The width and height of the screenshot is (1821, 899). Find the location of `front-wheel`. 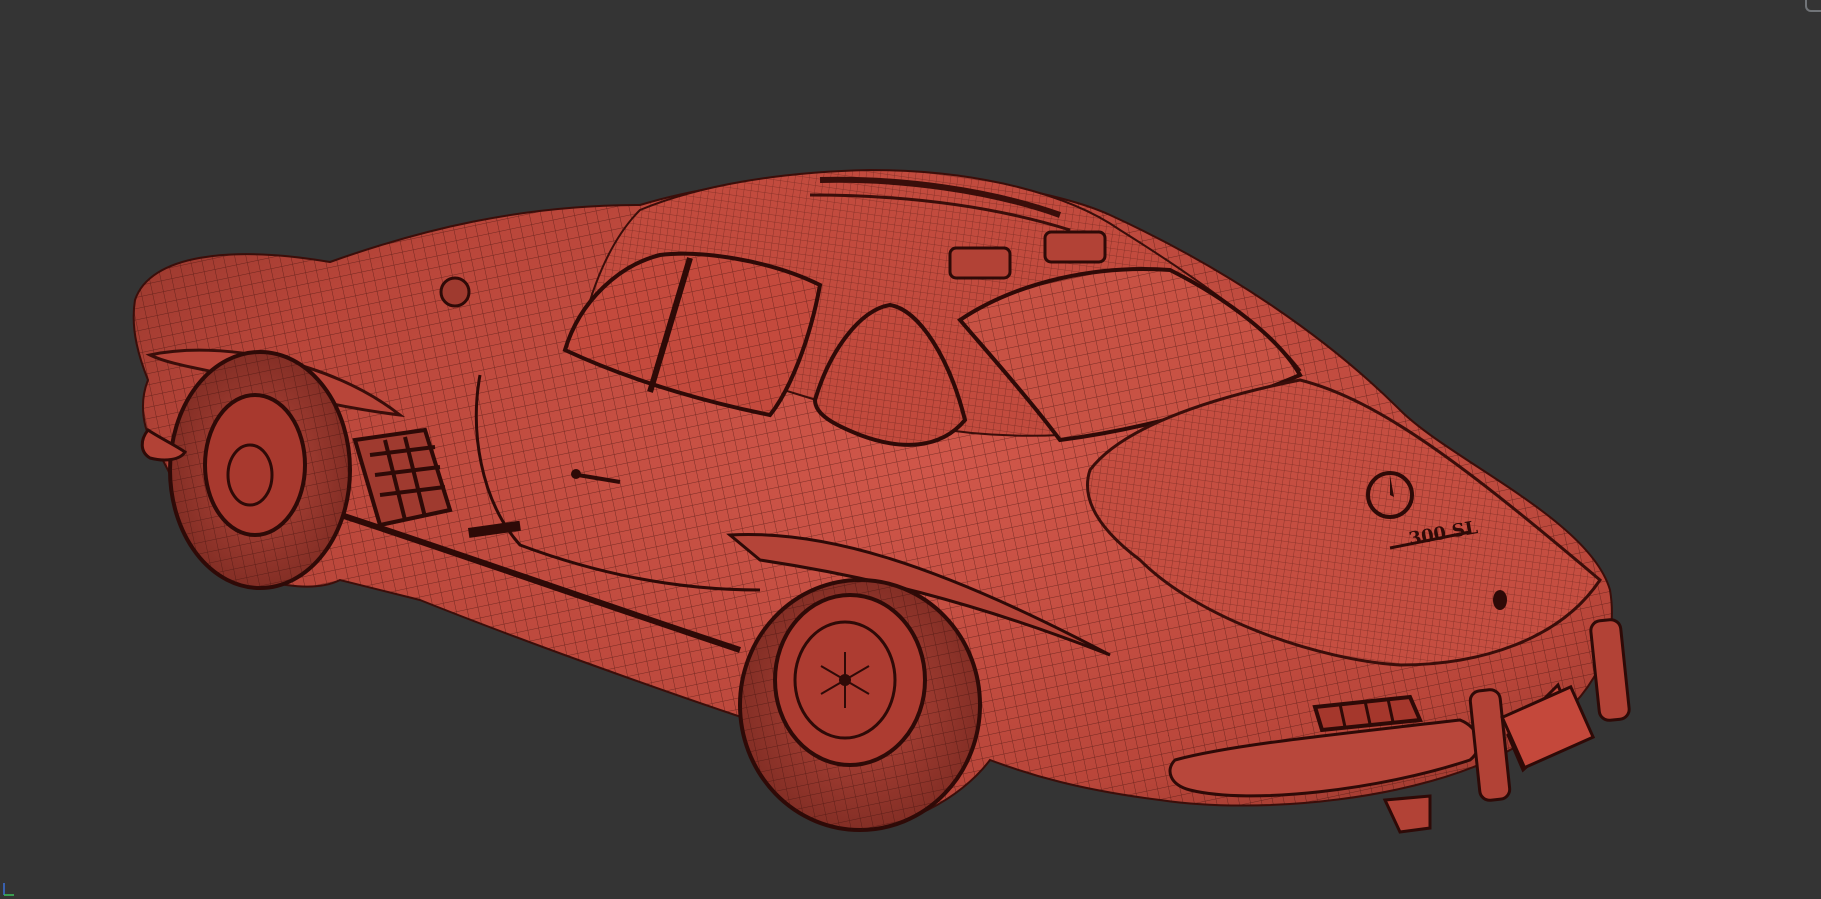

front-wheel is located at coordinates (260, 470).